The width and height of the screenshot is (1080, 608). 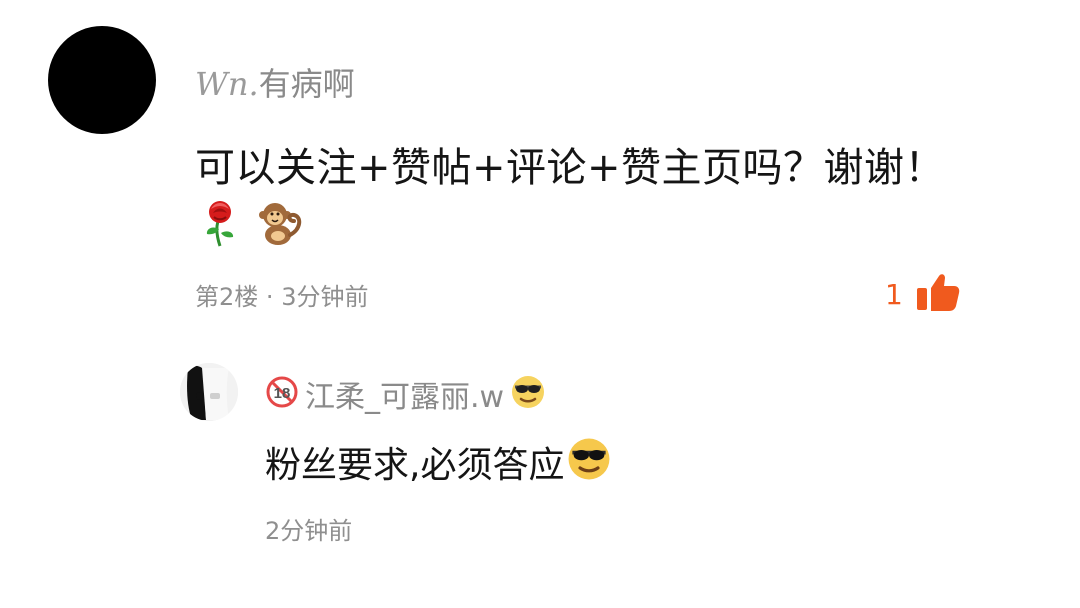 What do you see at coordinates (309, 531) in the screenshot?
I see `reply-time: 2分钟前` at bounding box center [309, 531].